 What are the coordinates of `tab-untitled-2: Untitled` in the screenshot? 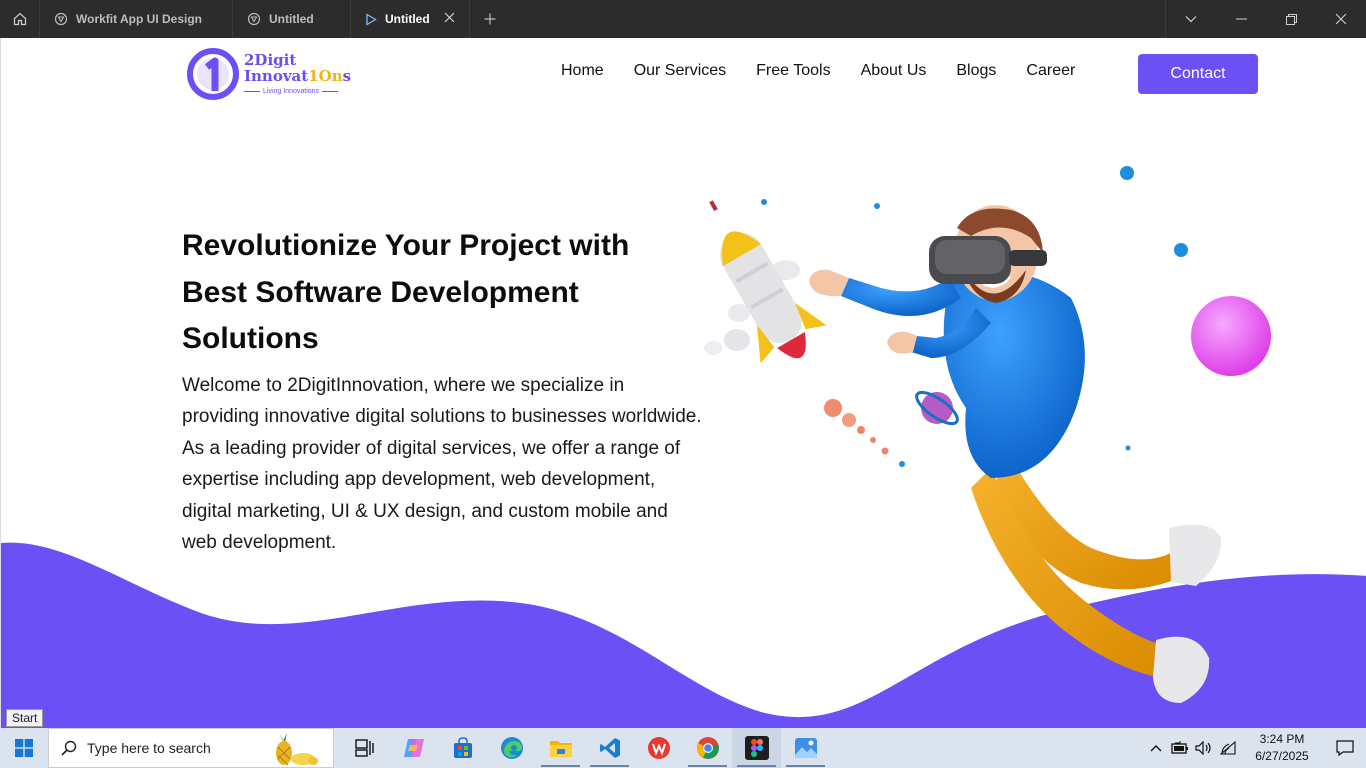 It's located at (410, 19).